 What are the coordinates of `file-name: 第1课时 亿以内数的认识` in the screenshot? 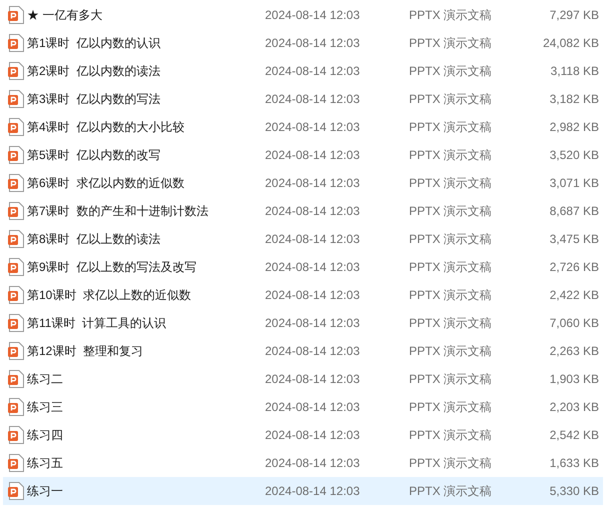 It's located at (94, 43).